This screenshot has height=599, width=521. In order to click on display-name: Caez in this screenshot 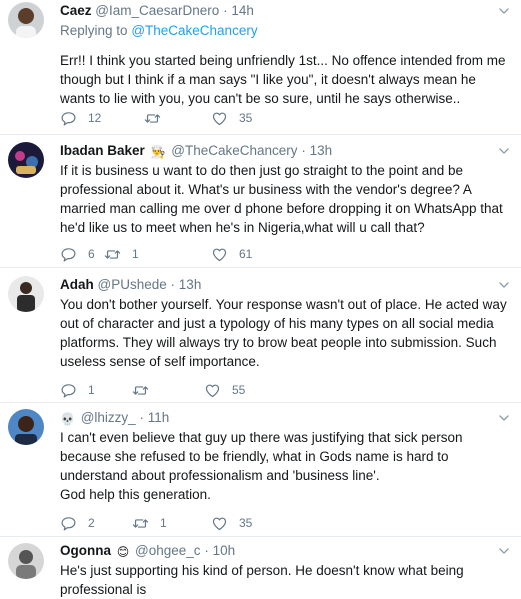, I will do `click(76, 10)`.